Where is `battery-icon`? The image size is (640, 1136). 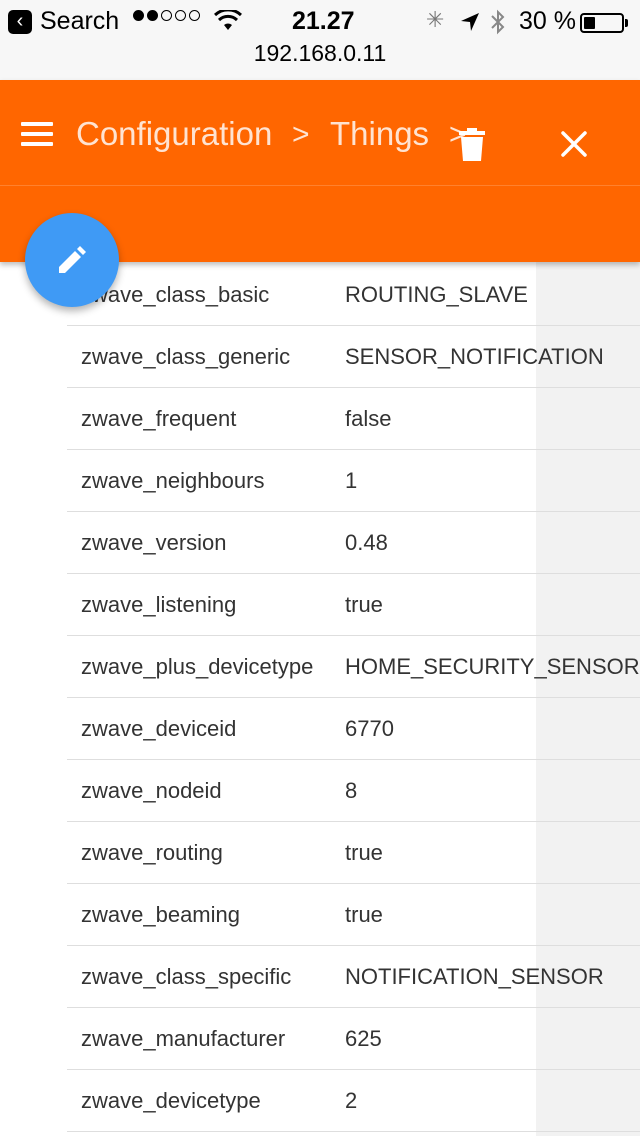 battery-icon is located at coordinates (602, 23).